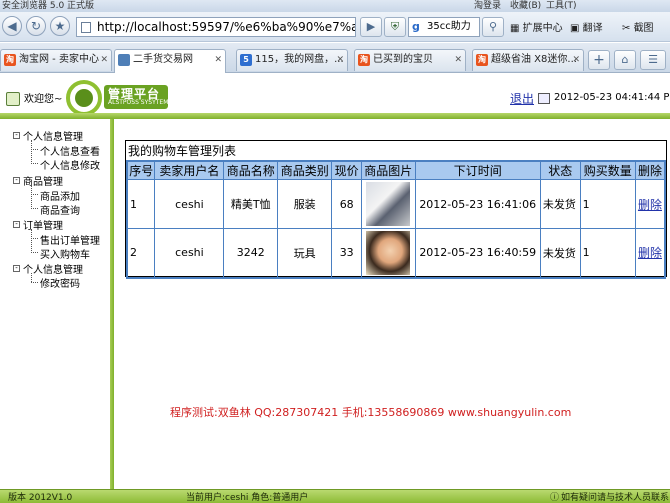  Describe the element at coordinates (138, 102) in the screenshot. I see `logo-subtitle: ALSTPOSS SYSYTEM` at that location.